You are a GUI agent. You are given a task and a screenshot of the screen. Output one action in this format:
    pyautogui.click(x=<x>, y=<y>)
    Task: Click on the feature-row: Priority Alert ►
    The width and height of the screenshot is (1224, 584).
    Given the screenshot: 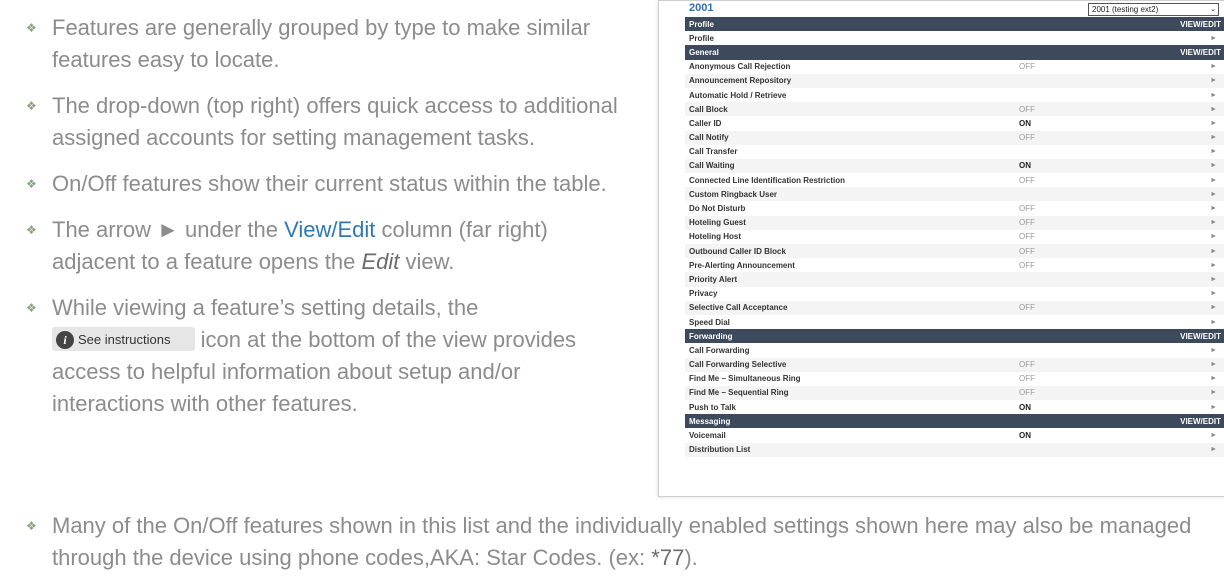 What is the action you would take?
    pyautogui.click(x=954, y=279)
    